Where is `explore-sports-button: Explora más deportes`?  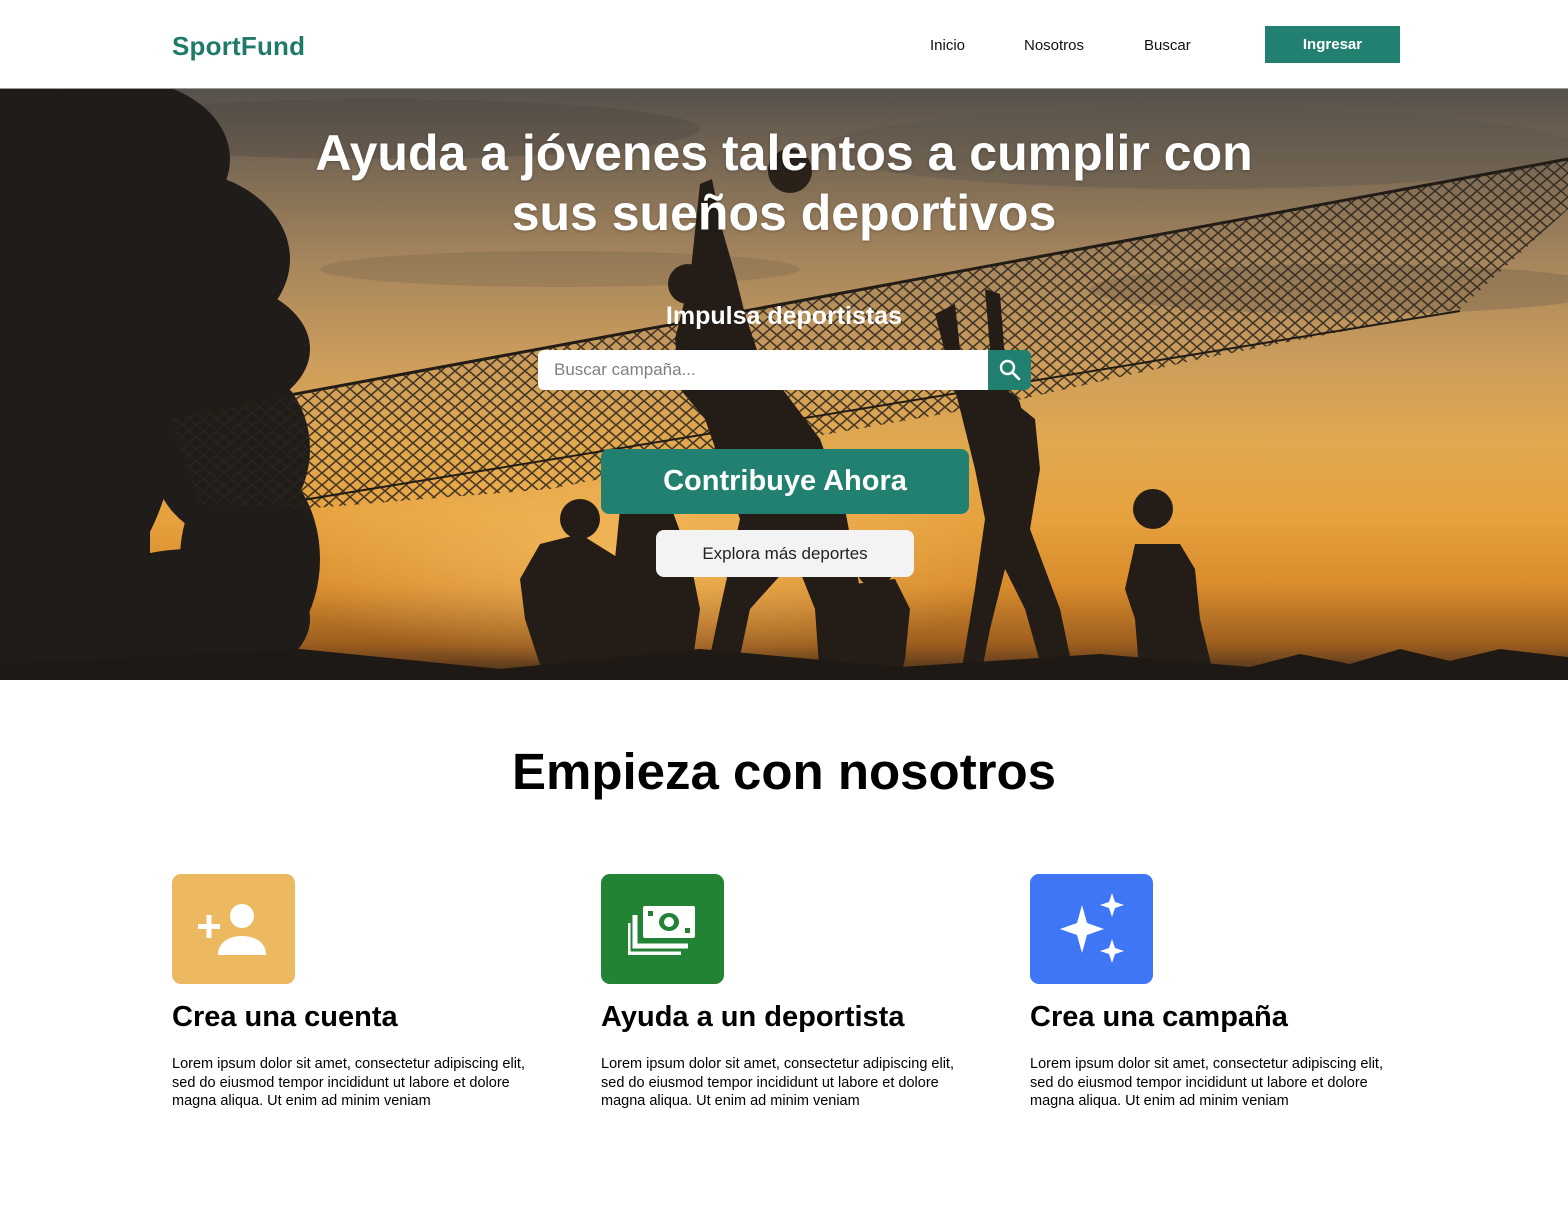
explore-sports-button: Explora más deportes is located at coordinates (785, 553).